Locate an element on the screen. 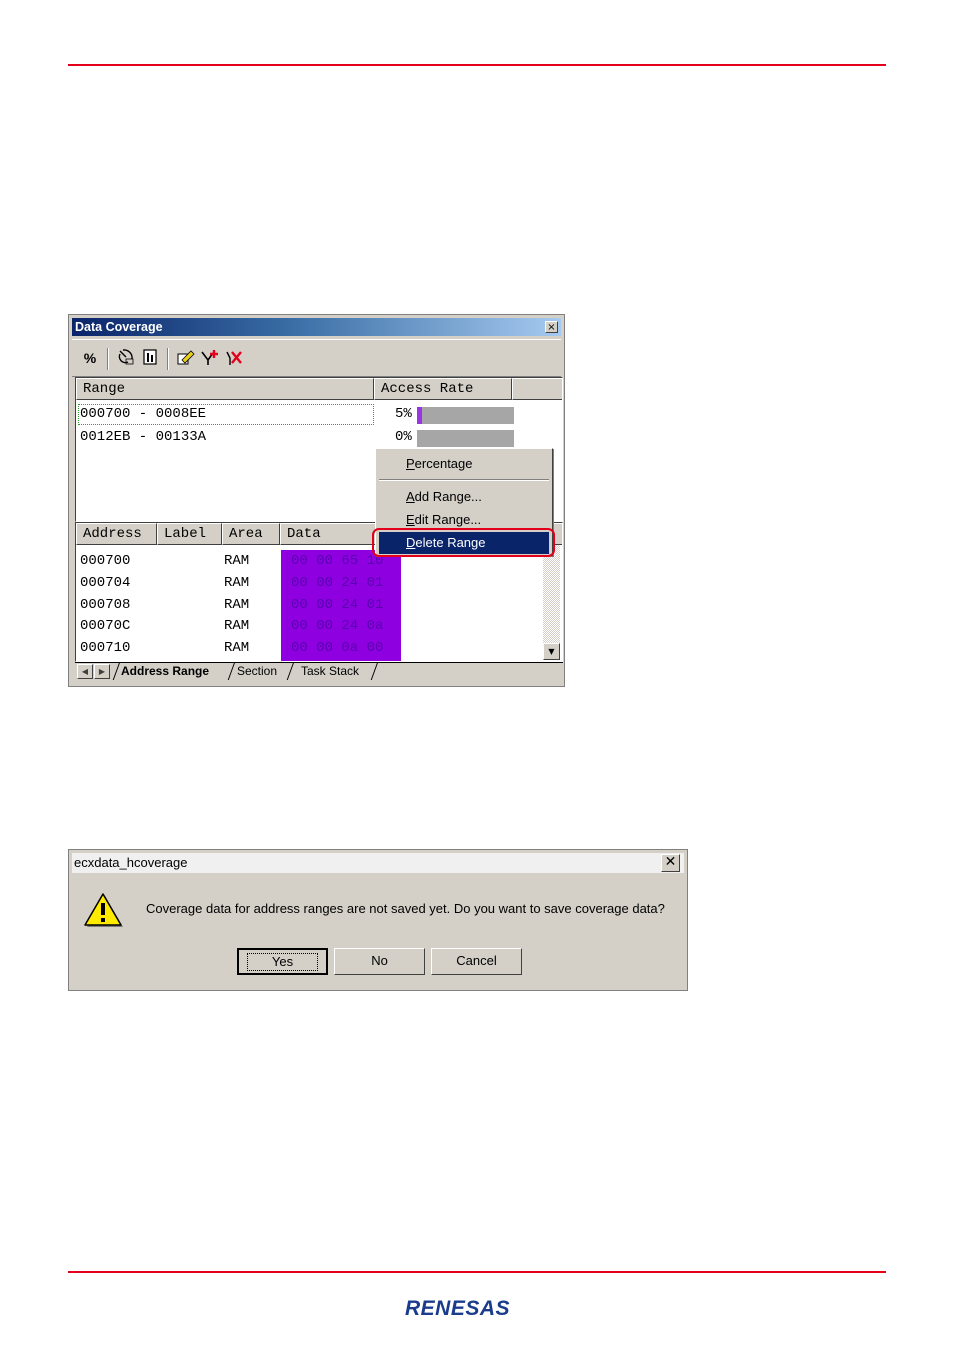  column-header-filler is located at coordinates (537, 389).